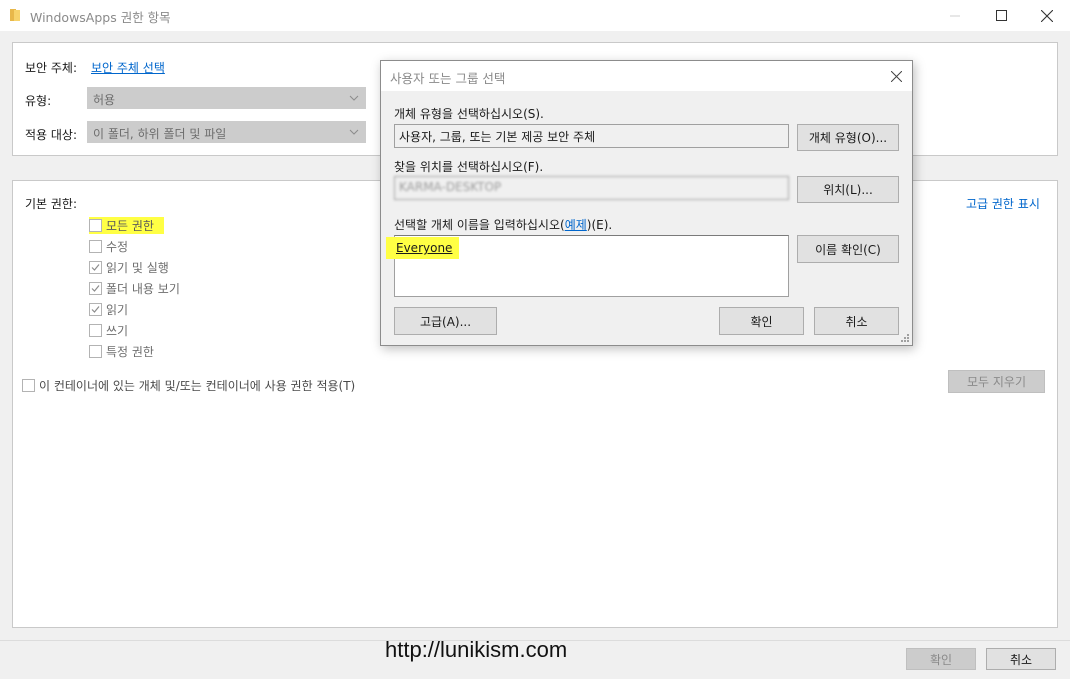  I want to click on maximize-button, so click(1001, 15).